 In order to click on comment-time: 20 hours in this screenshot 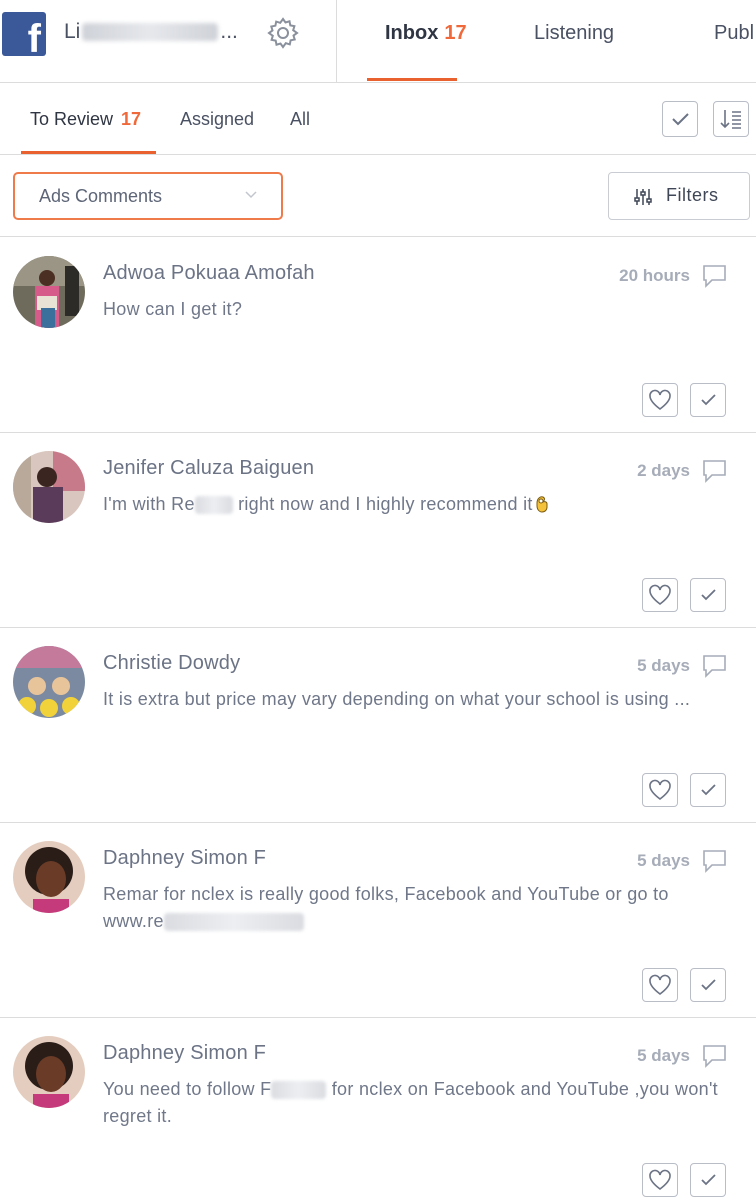, I will do `click(654, 275)`.